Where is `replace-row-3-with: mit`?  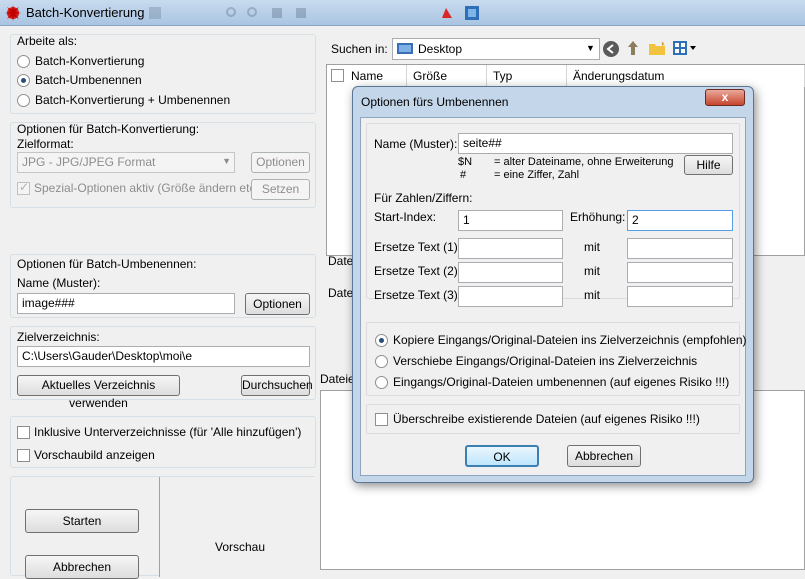 replace-row-3-with: mit is located at coordinates (592, 295).